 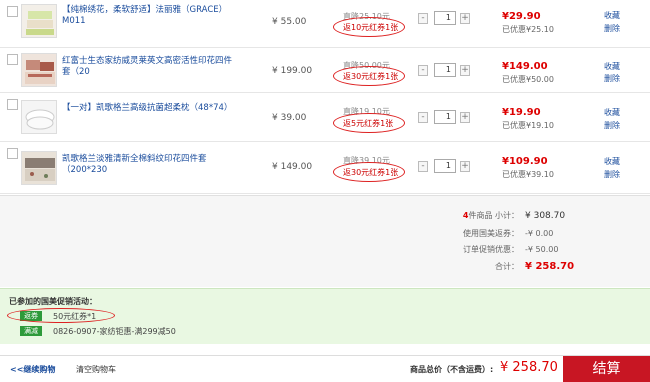 I want to click on checkout-button: 结算, so click(x=606, y=369).